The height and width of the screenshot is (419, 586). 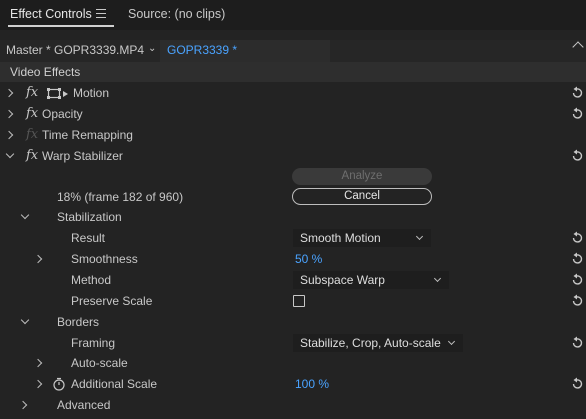 What do you see at coordinates (58, 94) in the screenshot?
I see `transform-icon` at bounding box center [58, 94].